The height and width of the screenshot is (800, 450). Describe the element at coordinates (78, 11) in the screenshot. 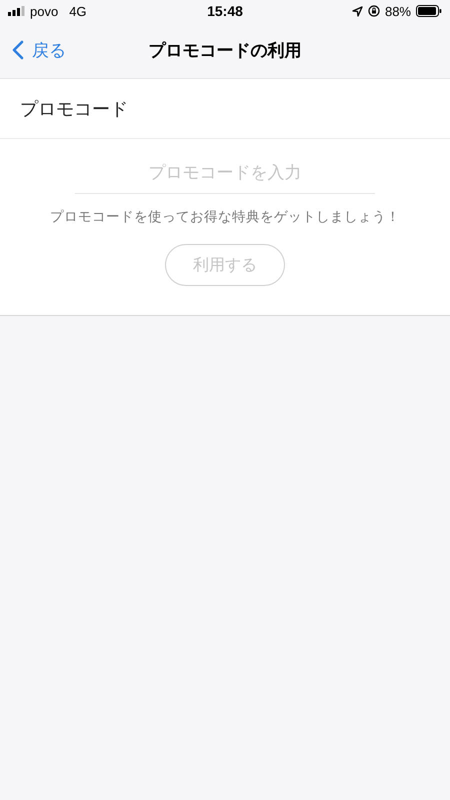

I see `network-type: 4G` at that location.